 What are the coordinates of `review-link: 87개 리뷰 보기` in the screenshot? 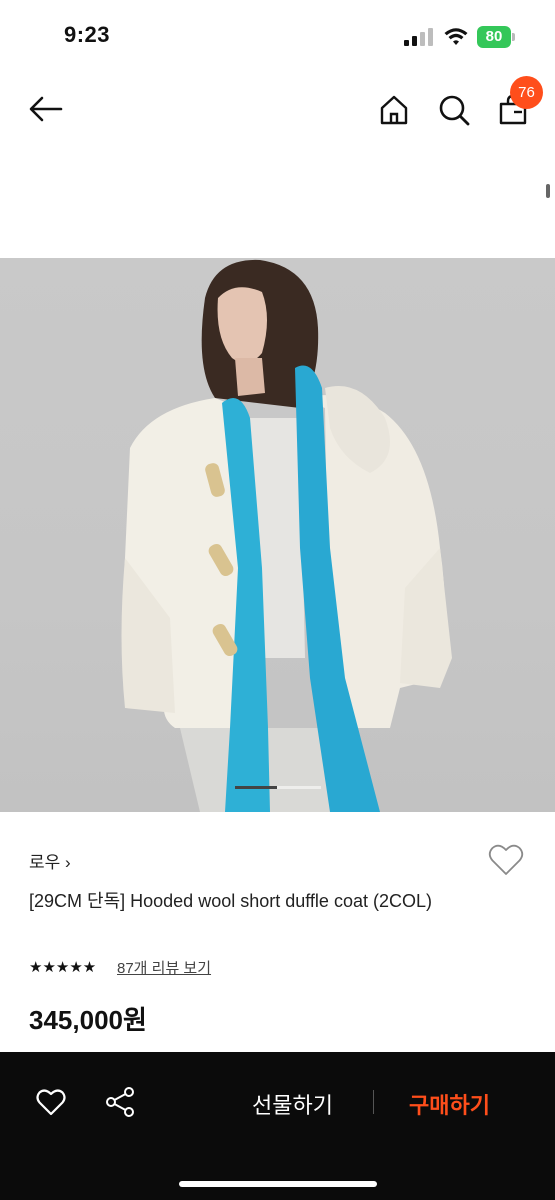 It's located at (164, 967).